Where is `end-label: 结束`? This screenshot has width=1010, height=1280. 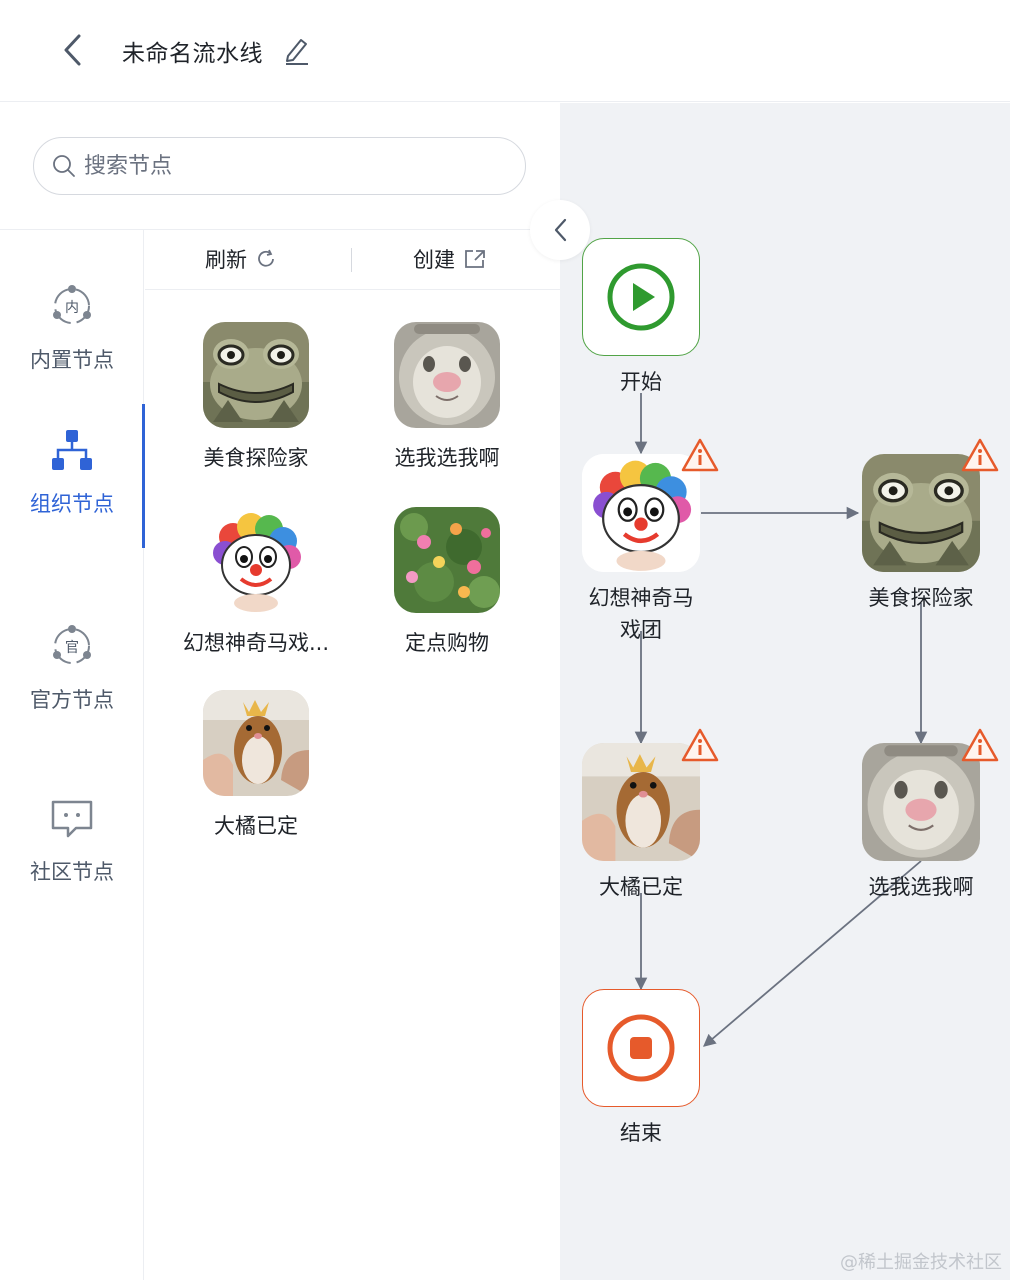 end-label: 结束 is located at coordinates (641, 1133).